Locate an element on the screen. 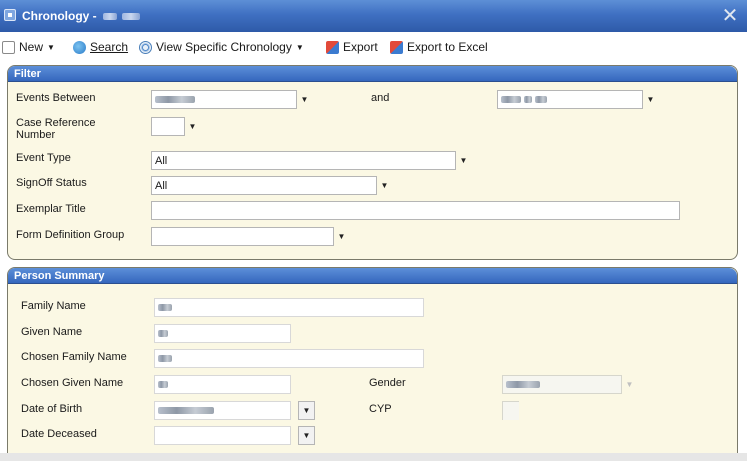  view-label: View Specific Chronology is located at coordinates (224, 47).